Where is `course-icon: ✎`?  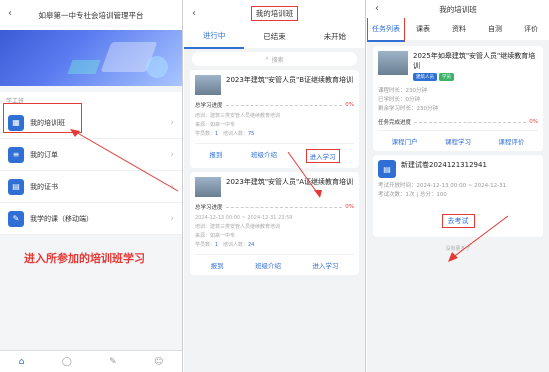
course-icon: ✎ is located at coordinates (16, 218).